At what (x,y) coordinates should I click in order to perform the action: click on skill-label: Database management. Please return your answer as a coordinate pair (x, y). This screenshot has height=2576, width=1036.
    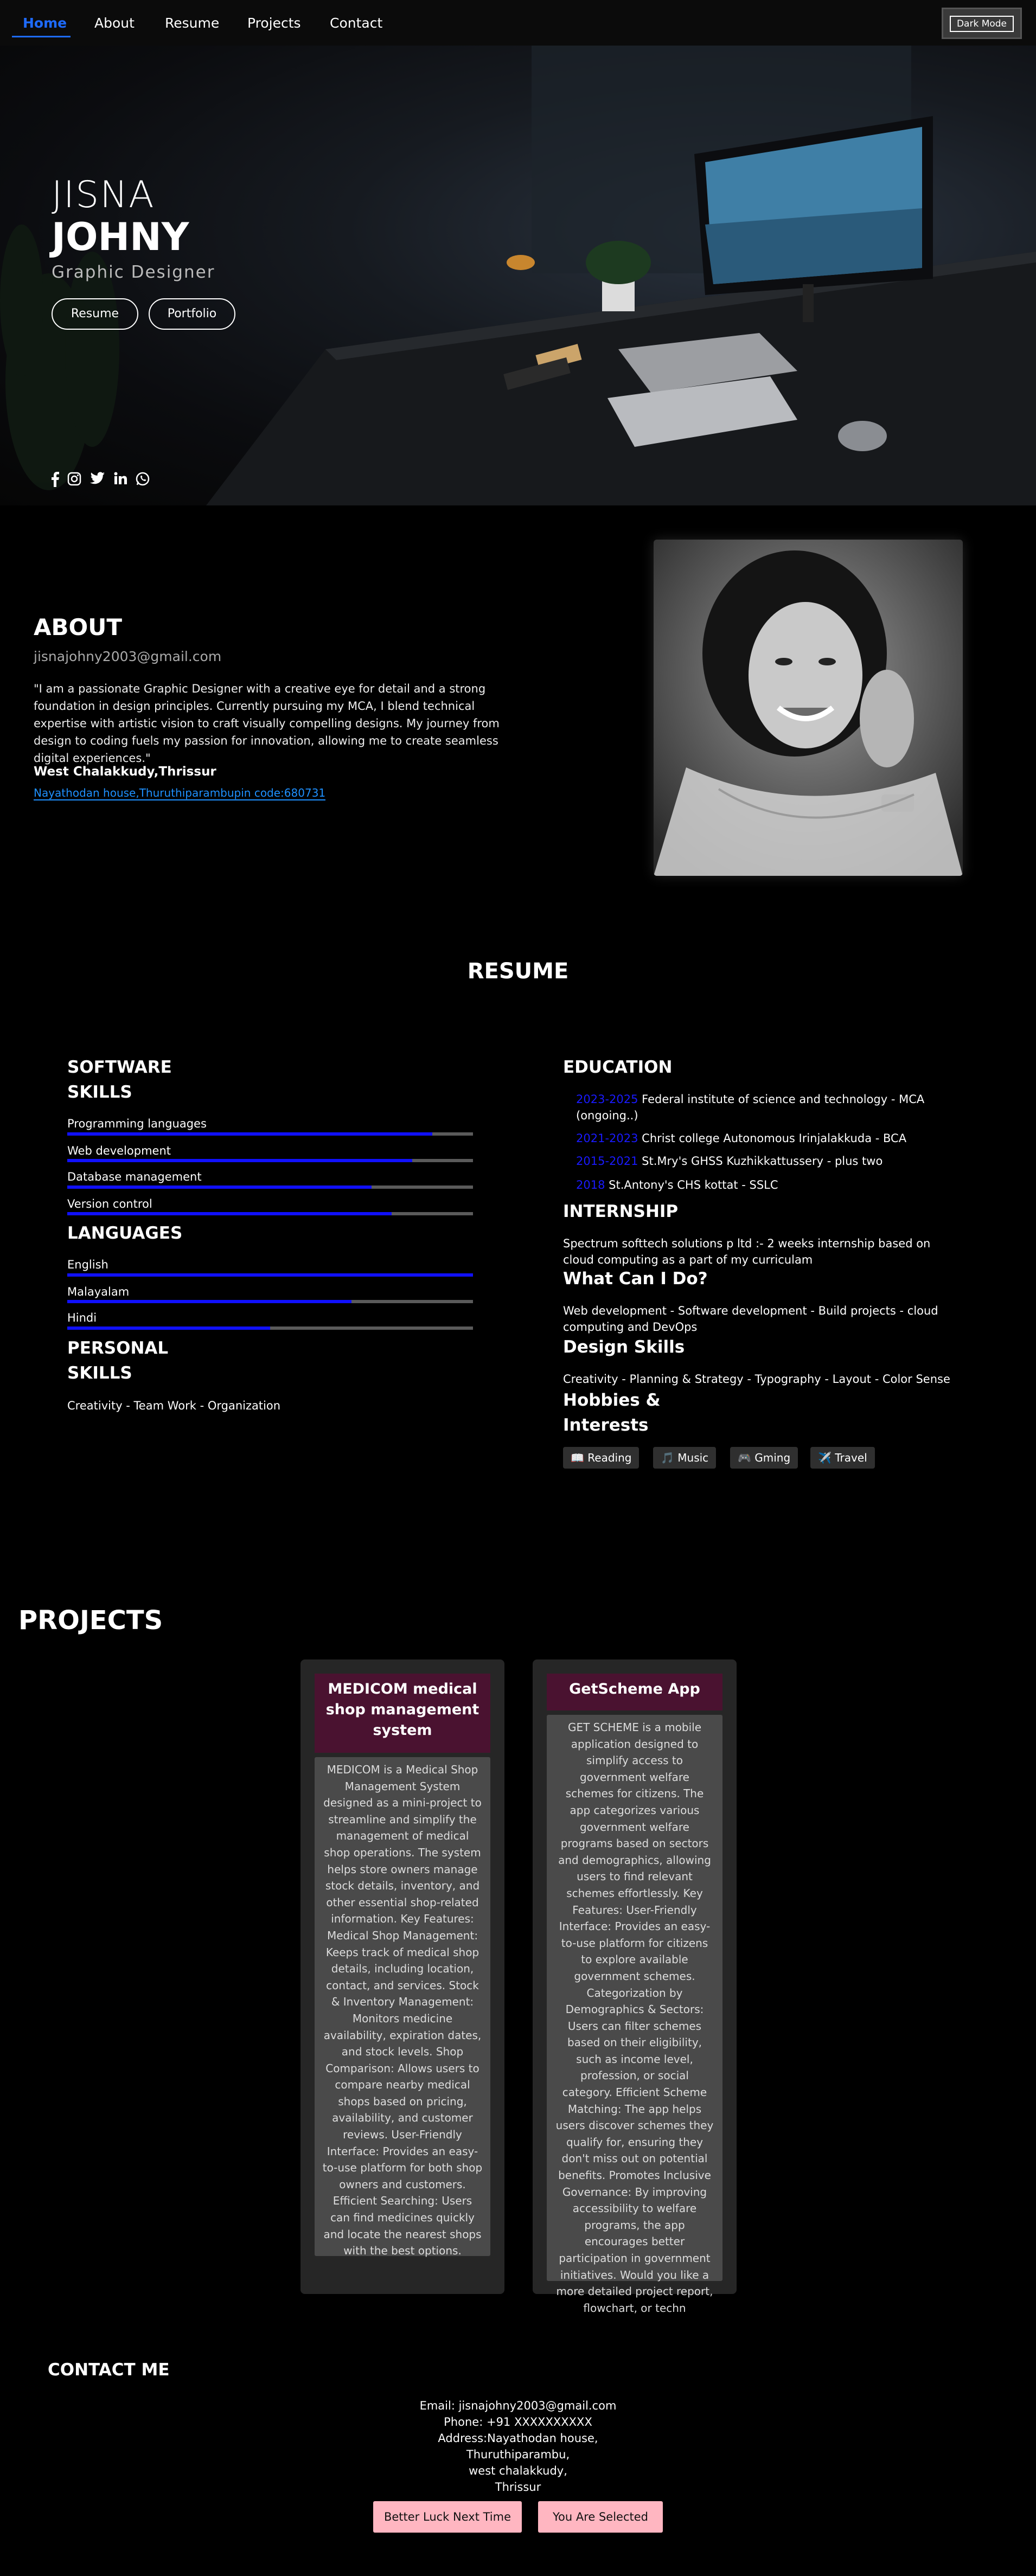
    Looking at the image, I should click on (134, 1176).